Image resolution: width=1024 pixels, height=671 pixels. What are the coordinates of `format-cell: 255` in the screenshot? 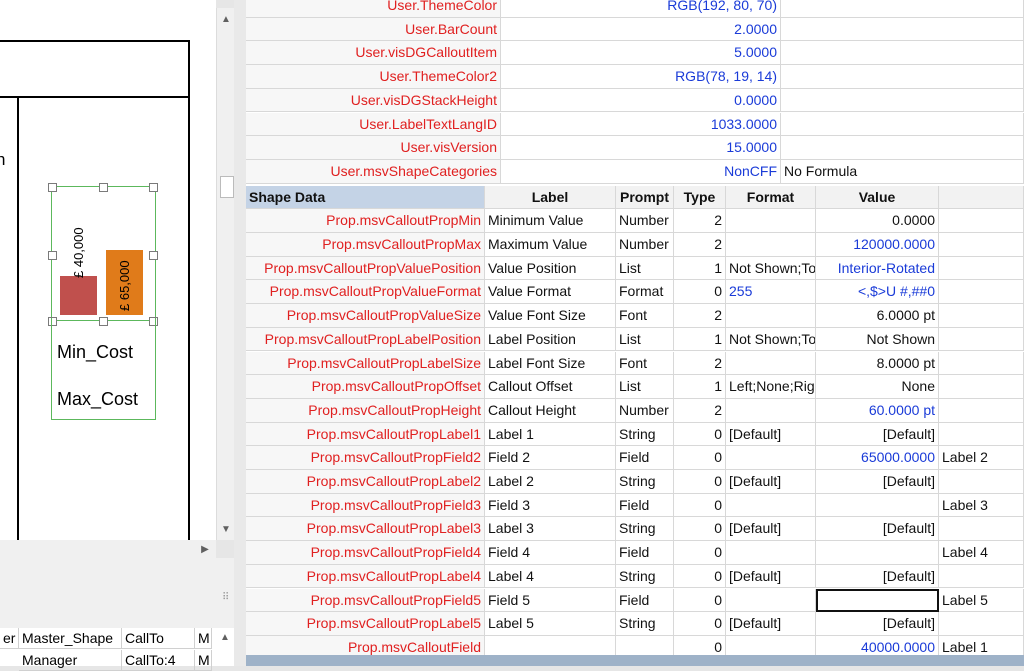 It's located at (771, 292).